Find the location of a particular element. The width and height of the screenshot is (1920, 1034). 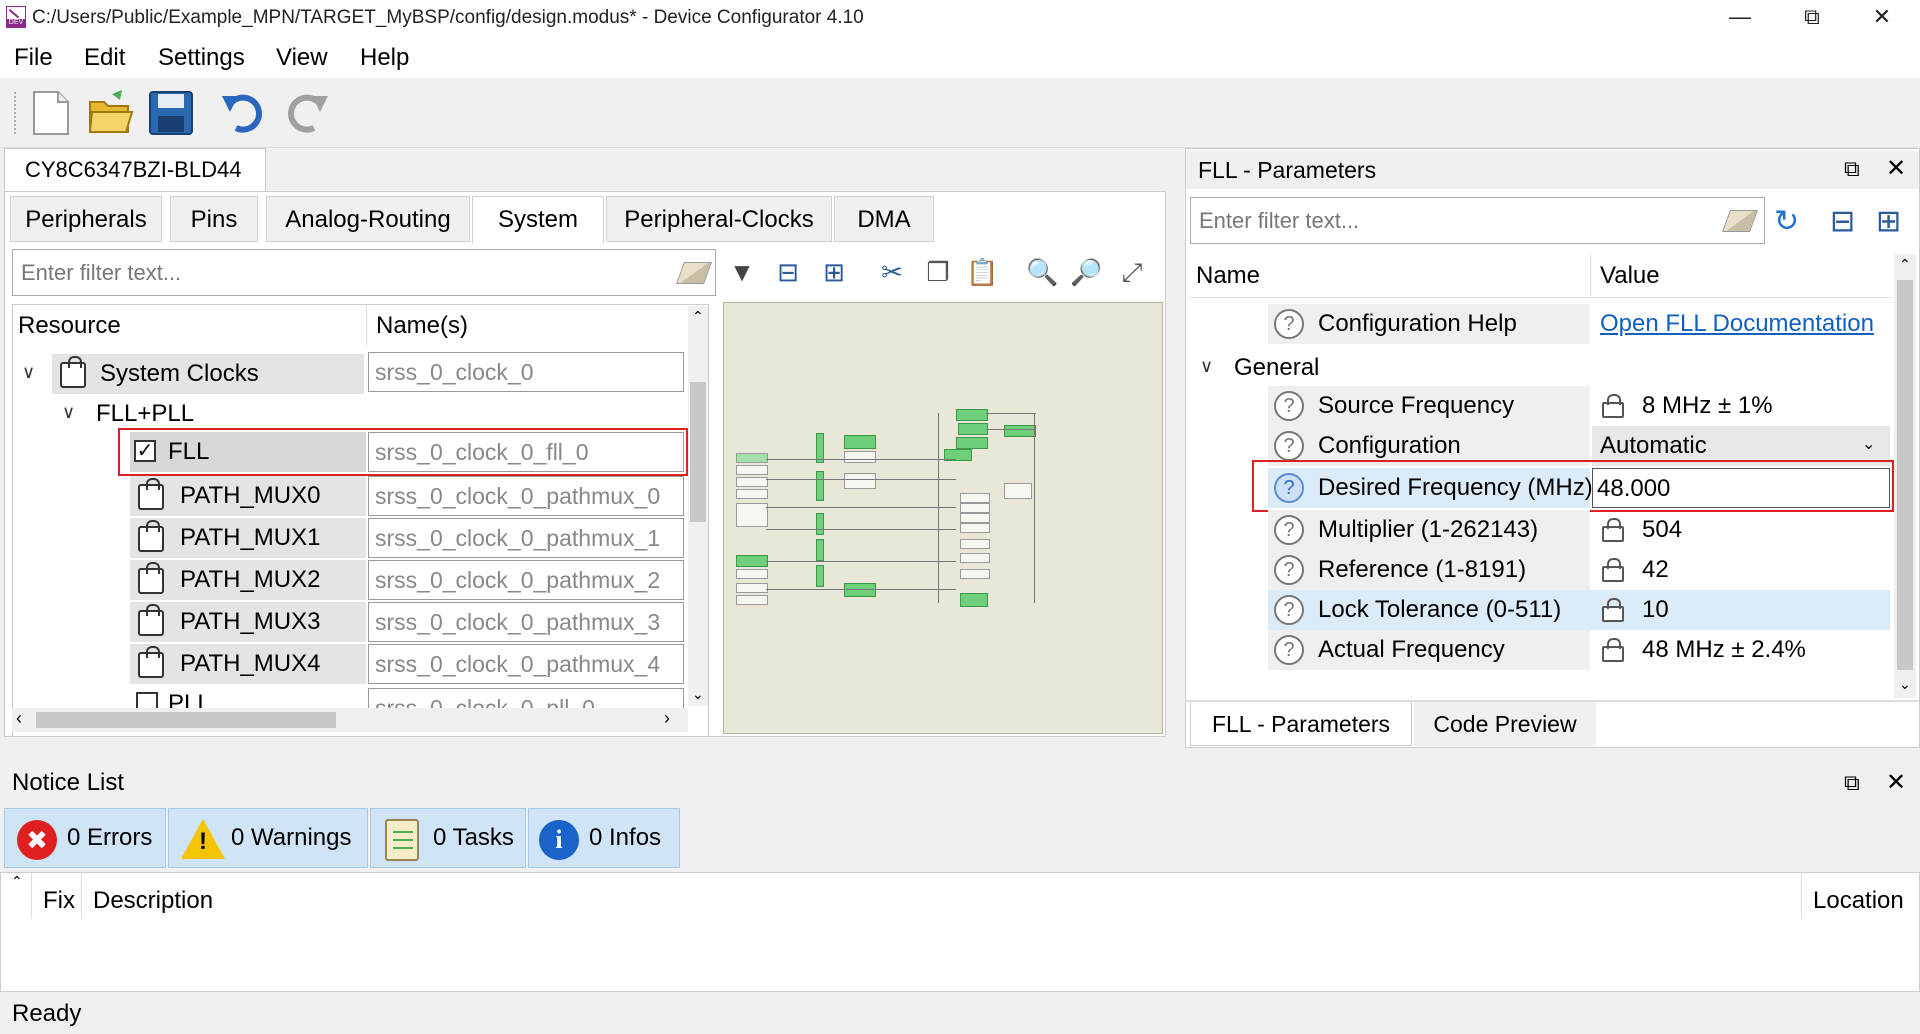

undo-icon is located at coordinates (243, 113).